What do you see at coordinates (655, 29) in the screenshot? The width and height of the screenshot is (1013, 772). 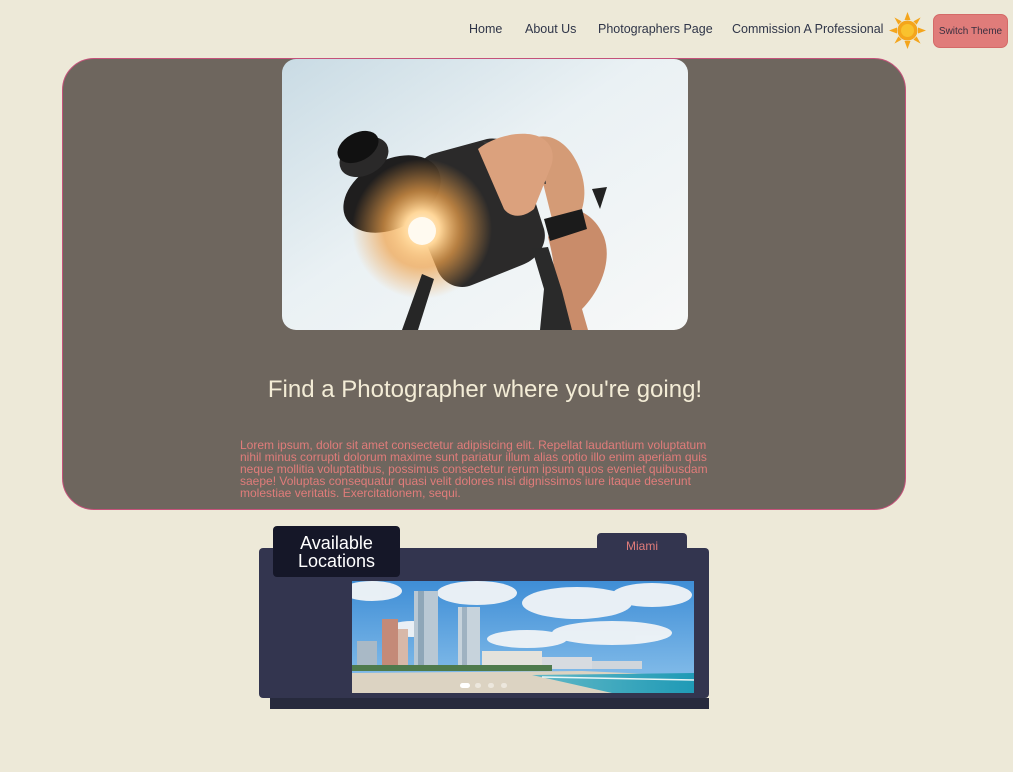 I see `nav-link-photographers-page: Photographers Page` at bounding box center [655, 29].